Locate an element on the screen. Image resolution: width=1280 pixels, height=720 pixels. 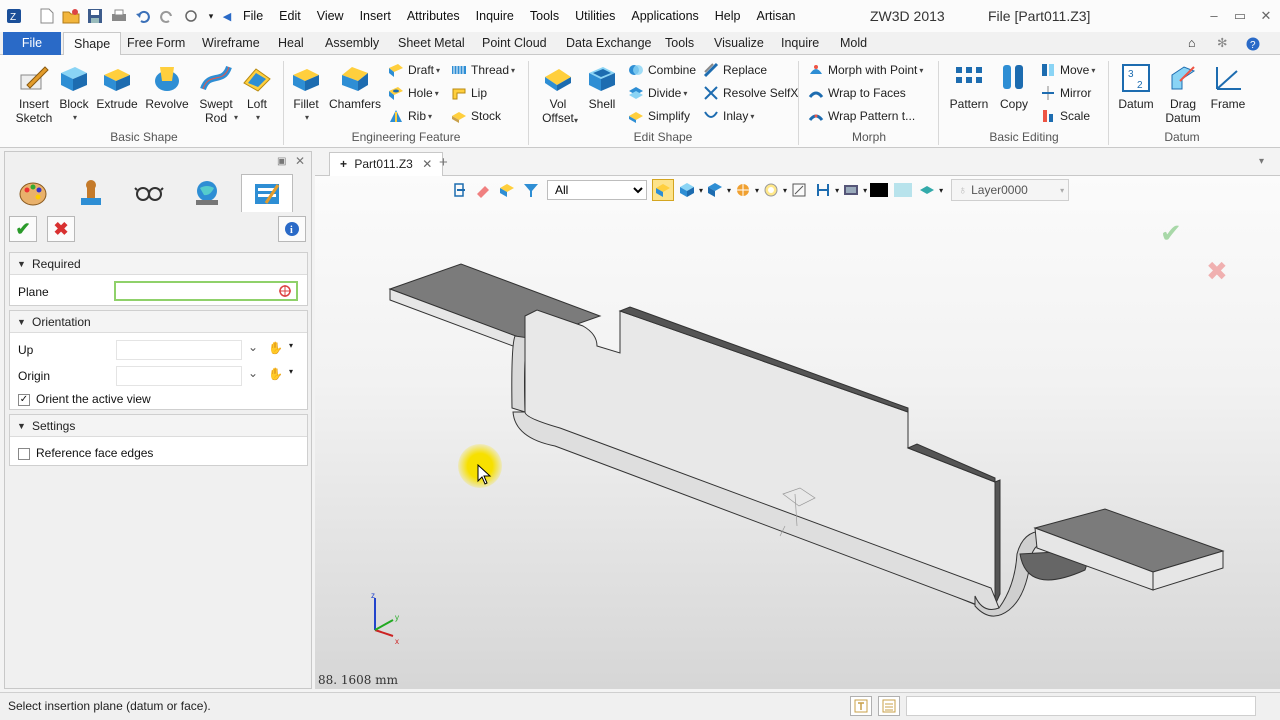
replace-button: Replace is located at coordinates (735, 70).